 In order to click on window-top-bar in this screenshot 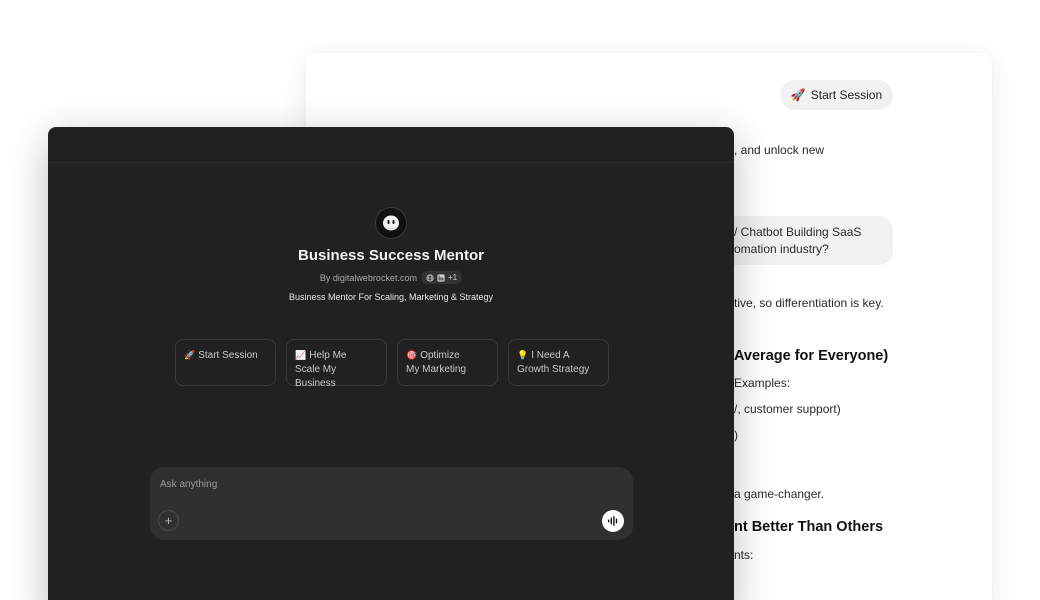, I will do `click(391, 145)`.